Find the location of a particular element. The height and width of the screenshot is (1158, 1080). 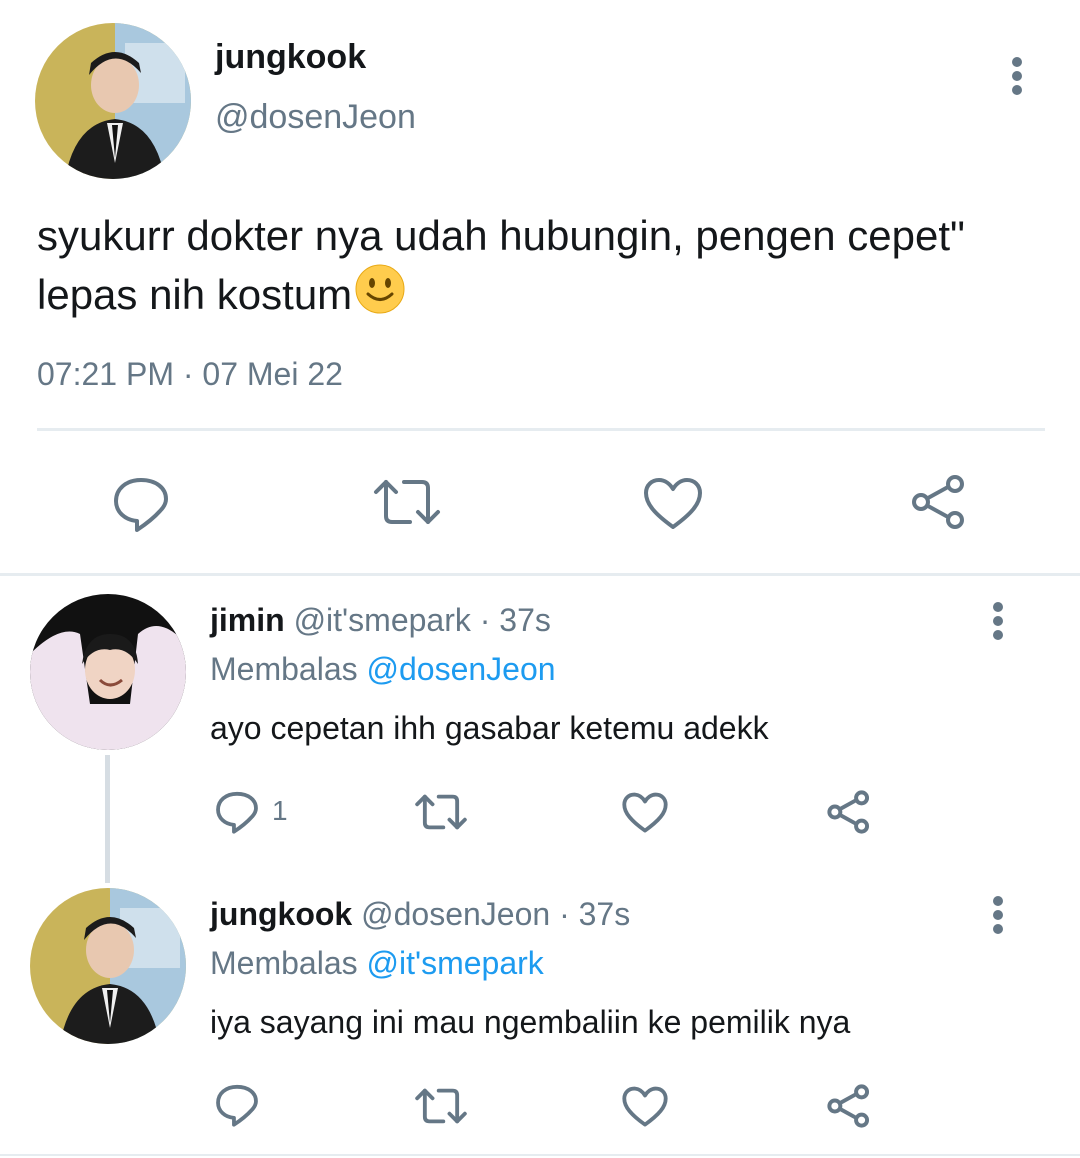

reply2-handle: @dosenJeon is located at coordinates (455, 914).